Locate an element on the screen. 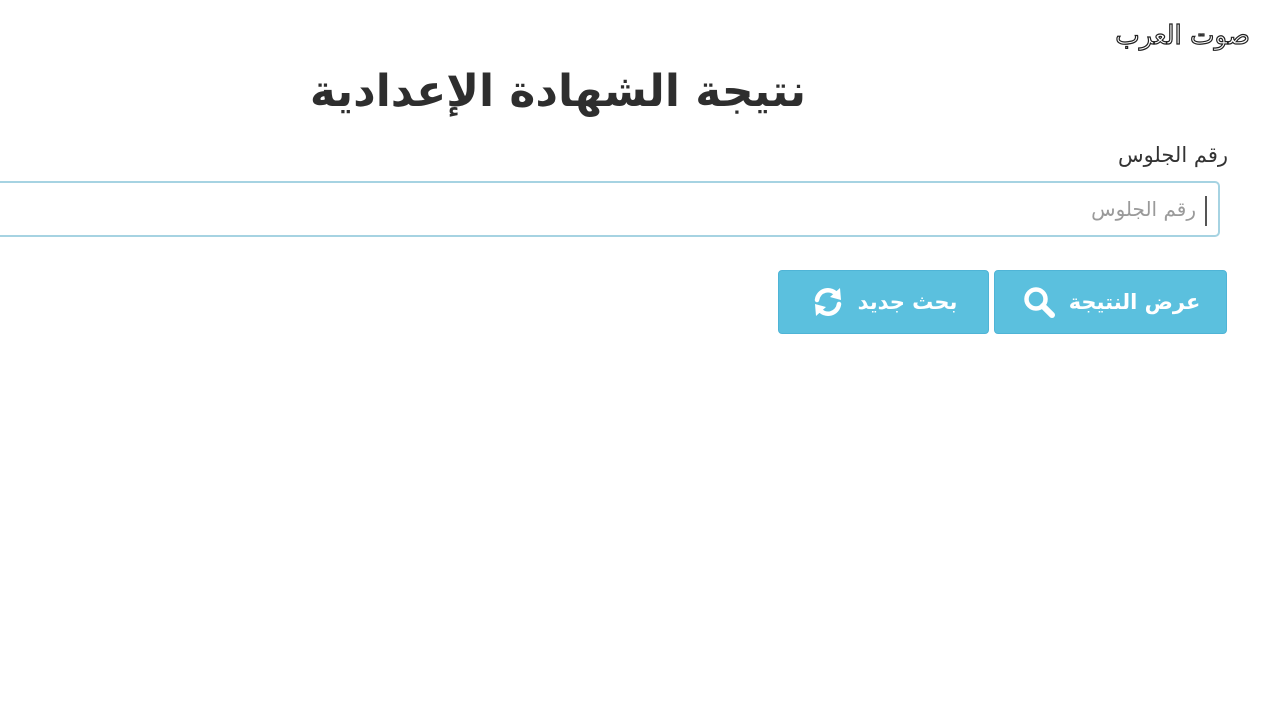 The image size is (1280, 720). watermark-logo: صوت العرب is located at coordinates (1182, 35).